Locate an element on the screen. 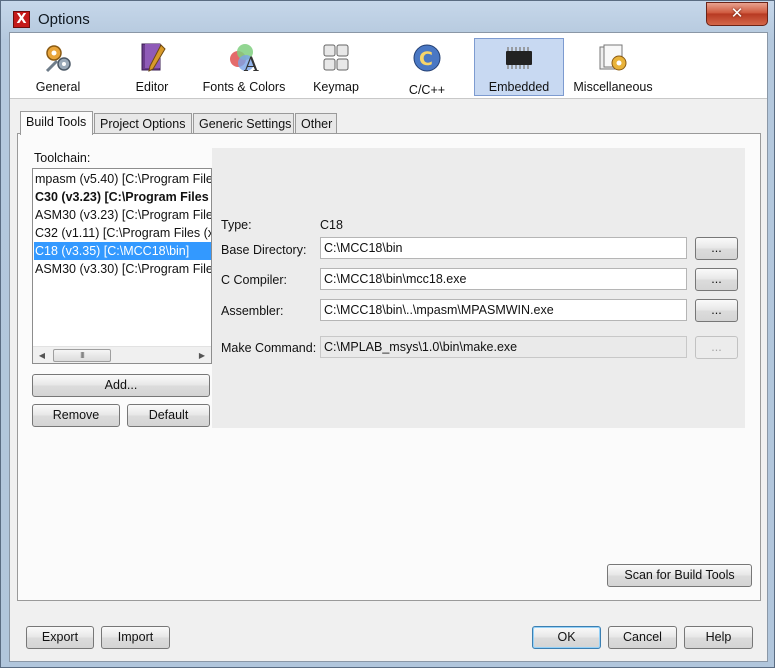 Image resolution: width=775 pixels, height=668 pixels. cancel-button: Cancel is located at coordinates (642, 637).